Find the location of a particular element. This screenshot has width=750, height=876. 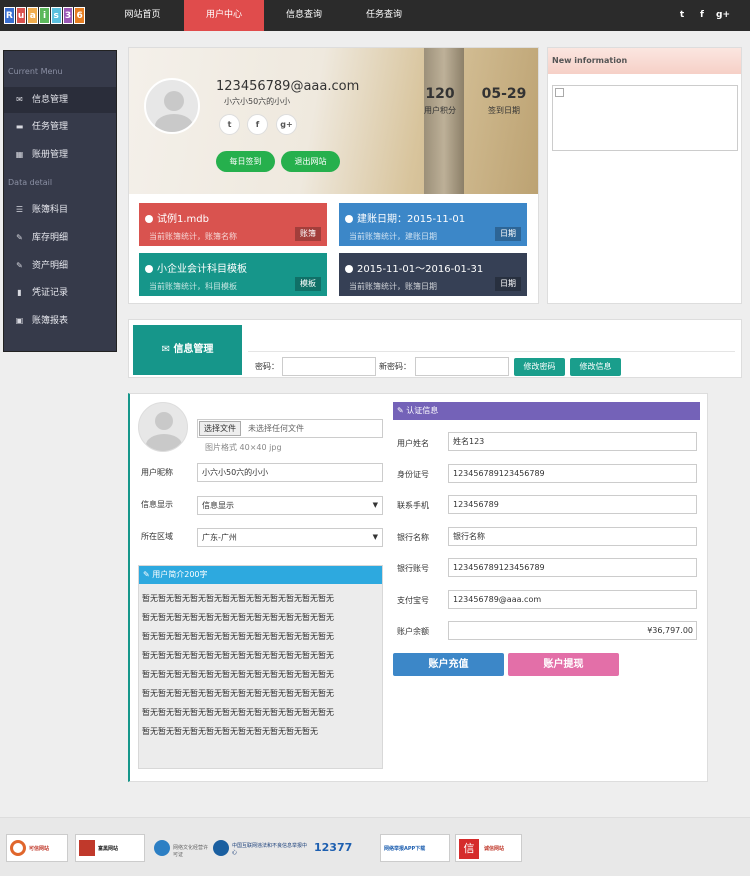

intro-title: ✎ 用户简介200字 is located at coordinates (260, 575).